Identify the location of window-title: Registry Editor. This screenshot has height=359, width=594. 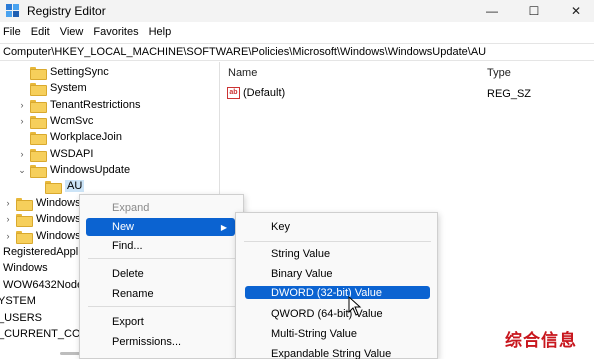
(66, 11).